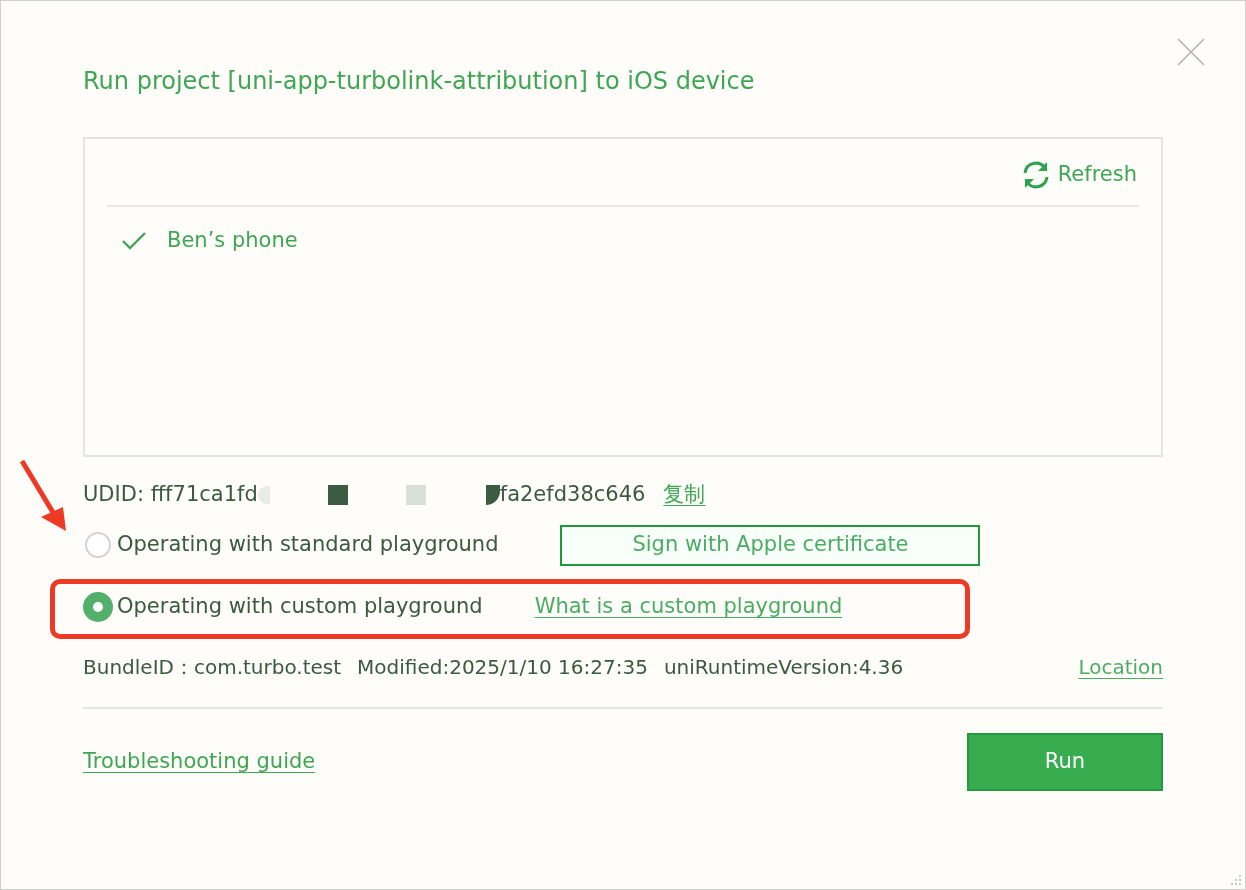 The height and width of the screenshot is (890, 1246). What do you see at coordinates (419, 81) in the screenshot?
I see `dialog-title: Run project [uni-app-turbolink-attribution] to iOS device` at bounding box center [419, 81].